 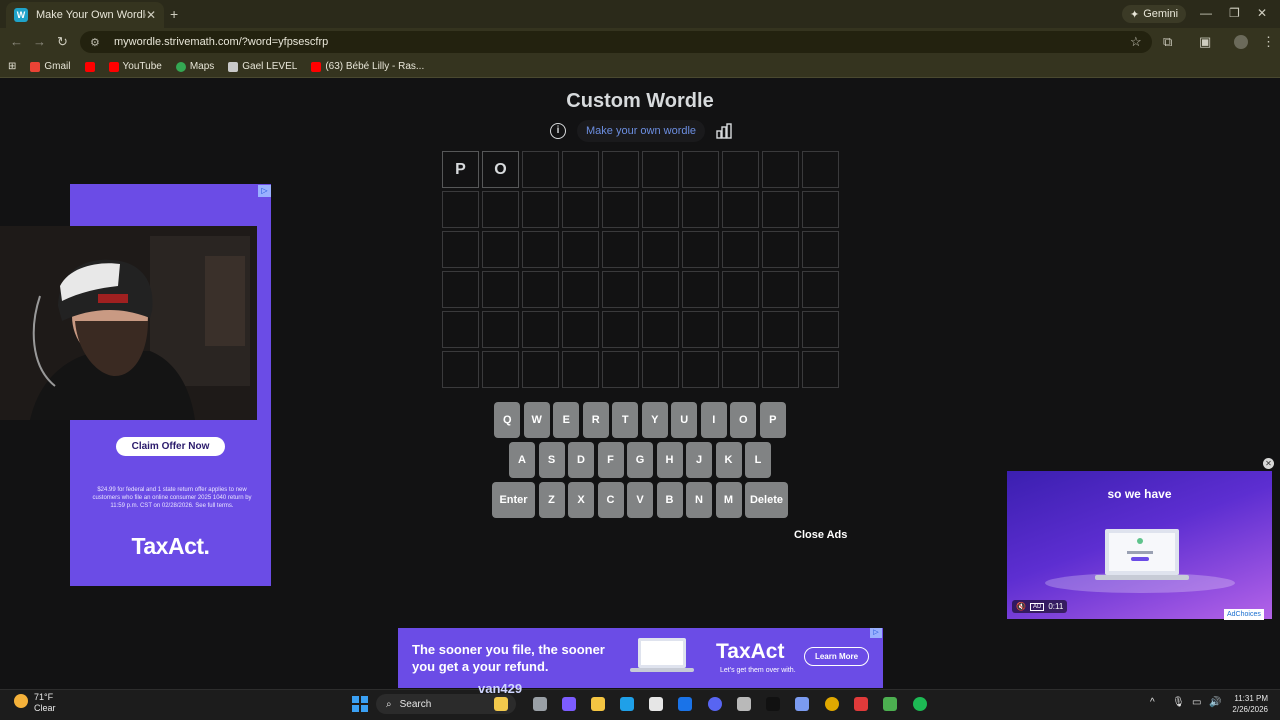 I want to click on windows-start-icon, so click(x=360, y=704).